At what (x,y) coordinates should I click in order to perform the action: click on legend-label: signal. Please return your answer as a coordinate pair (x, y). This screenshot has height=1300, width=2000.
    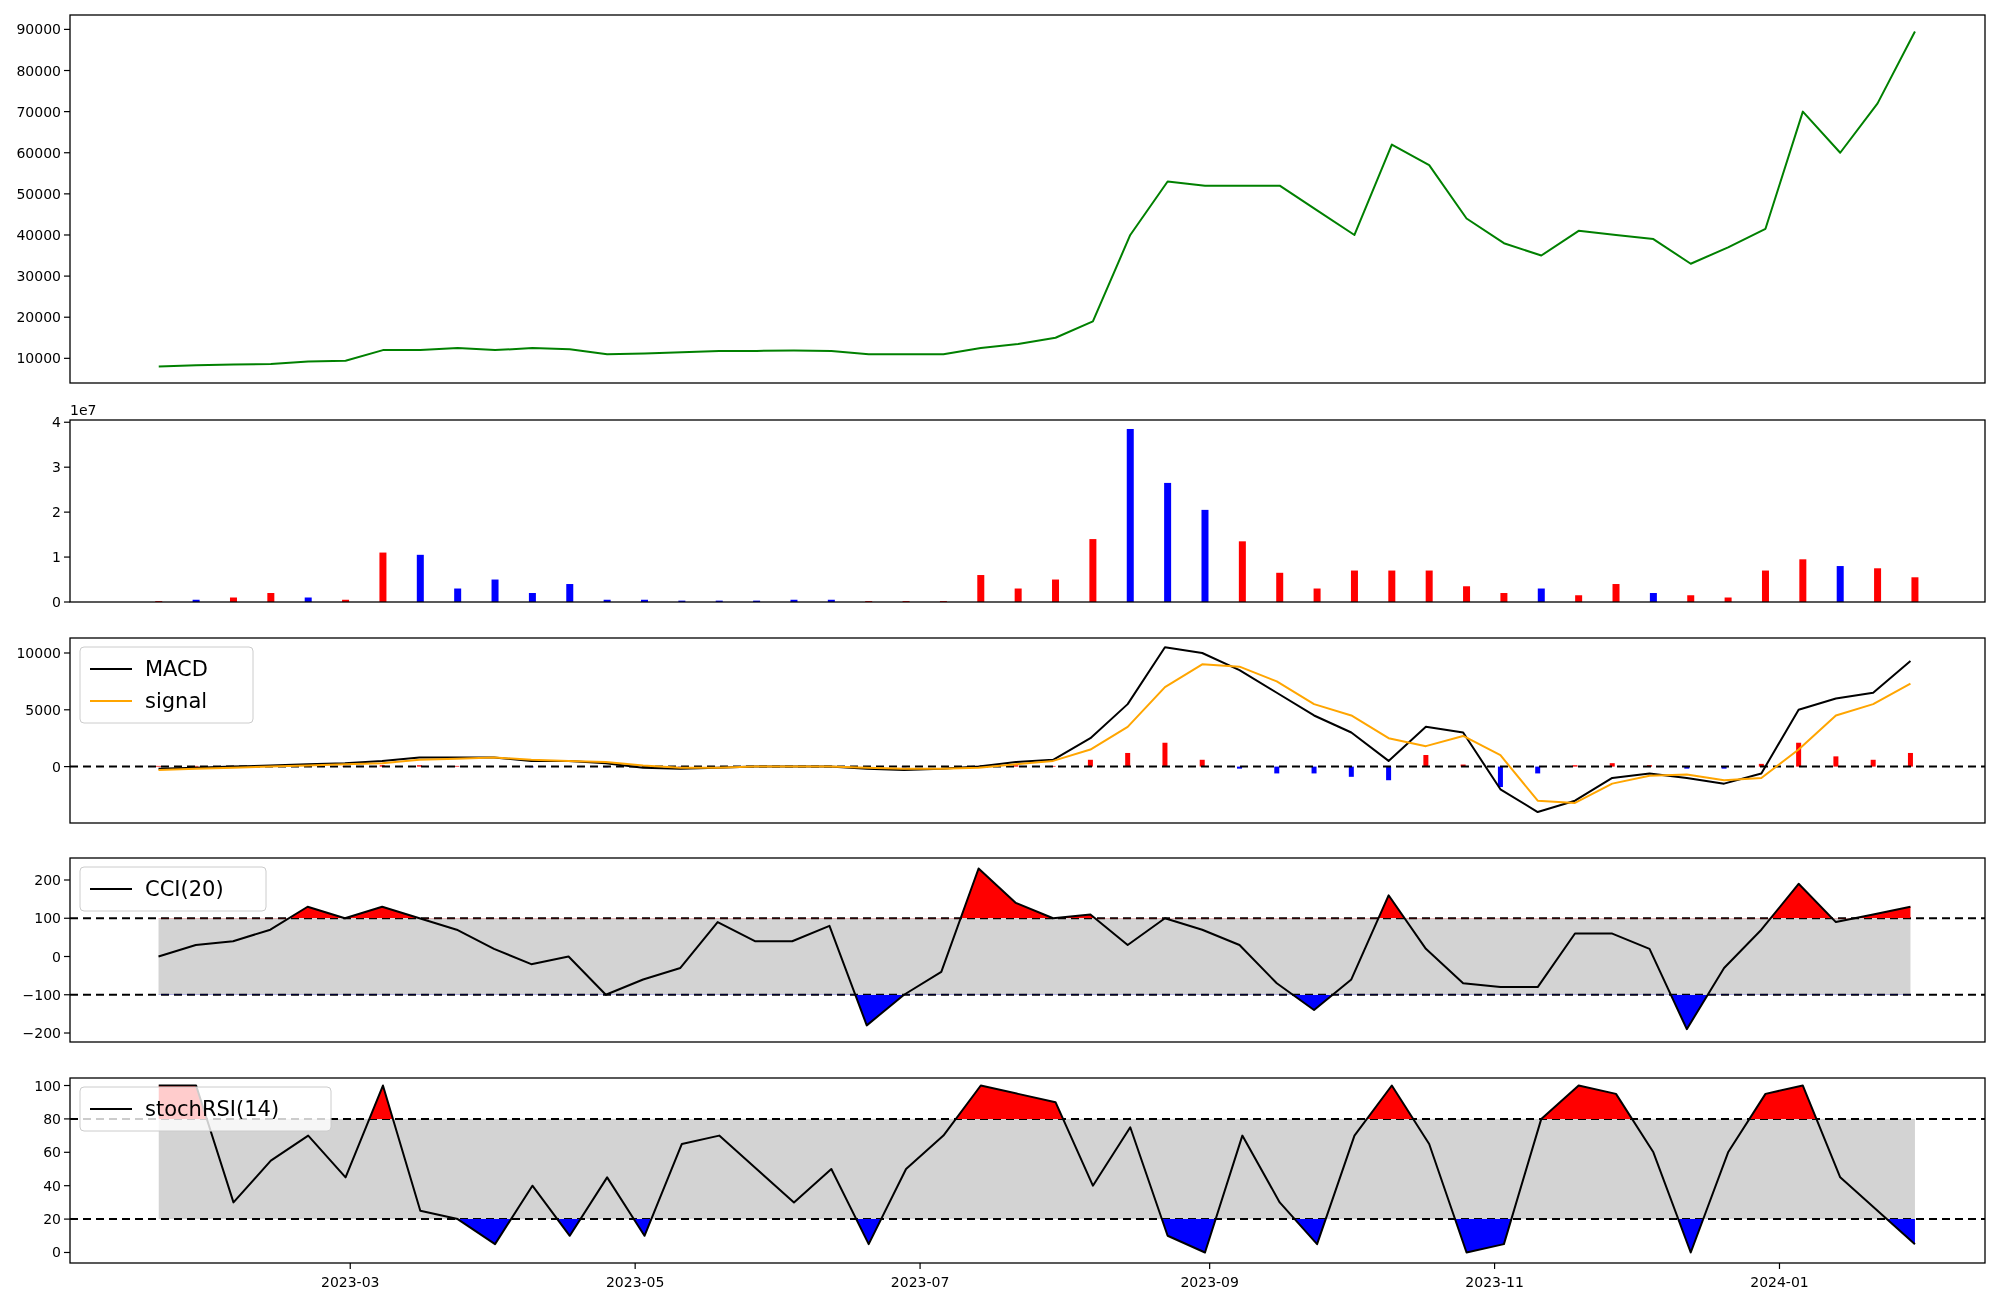
    Looking at the image, I should click on (176, 701).